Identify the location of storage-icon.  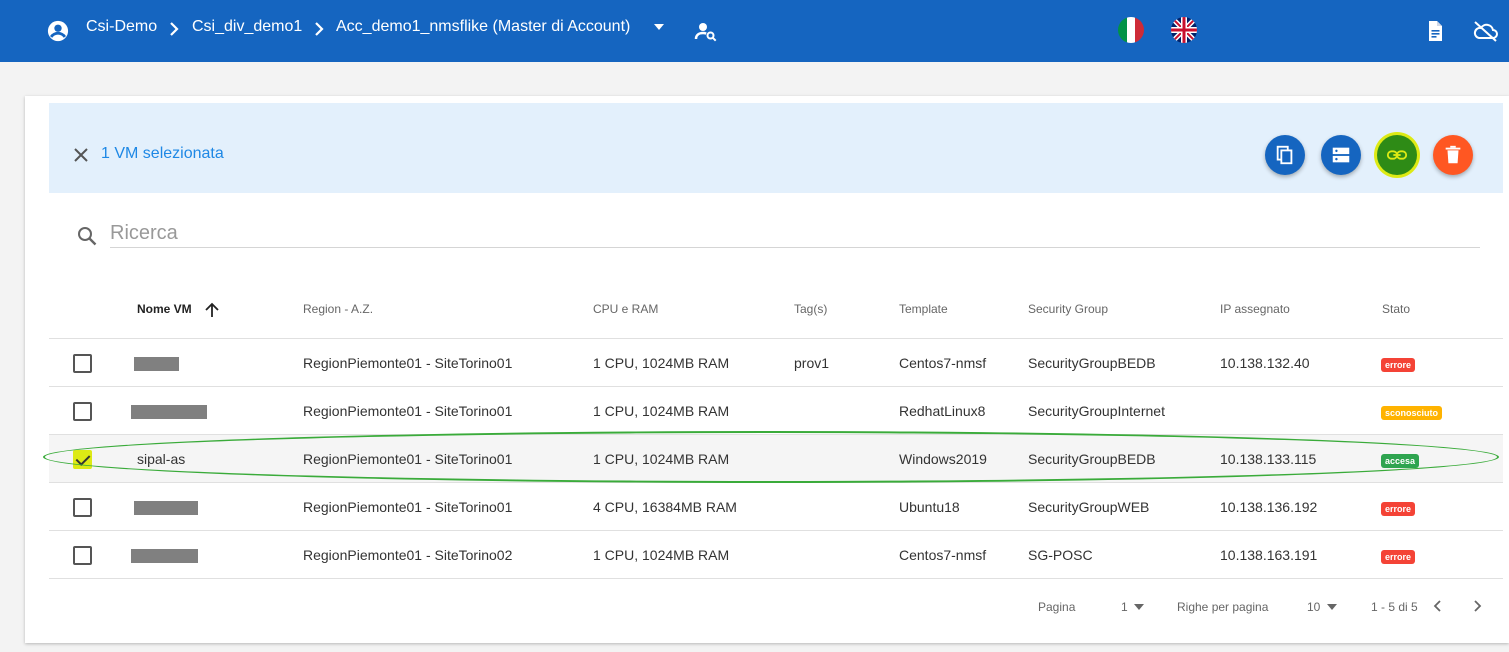
(1341, 155).